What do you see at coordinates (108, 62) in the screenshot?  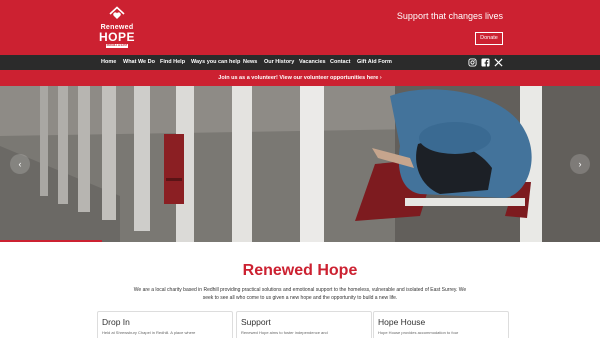 I see `nav-item-home: Home` at bounding box center [108, 62].